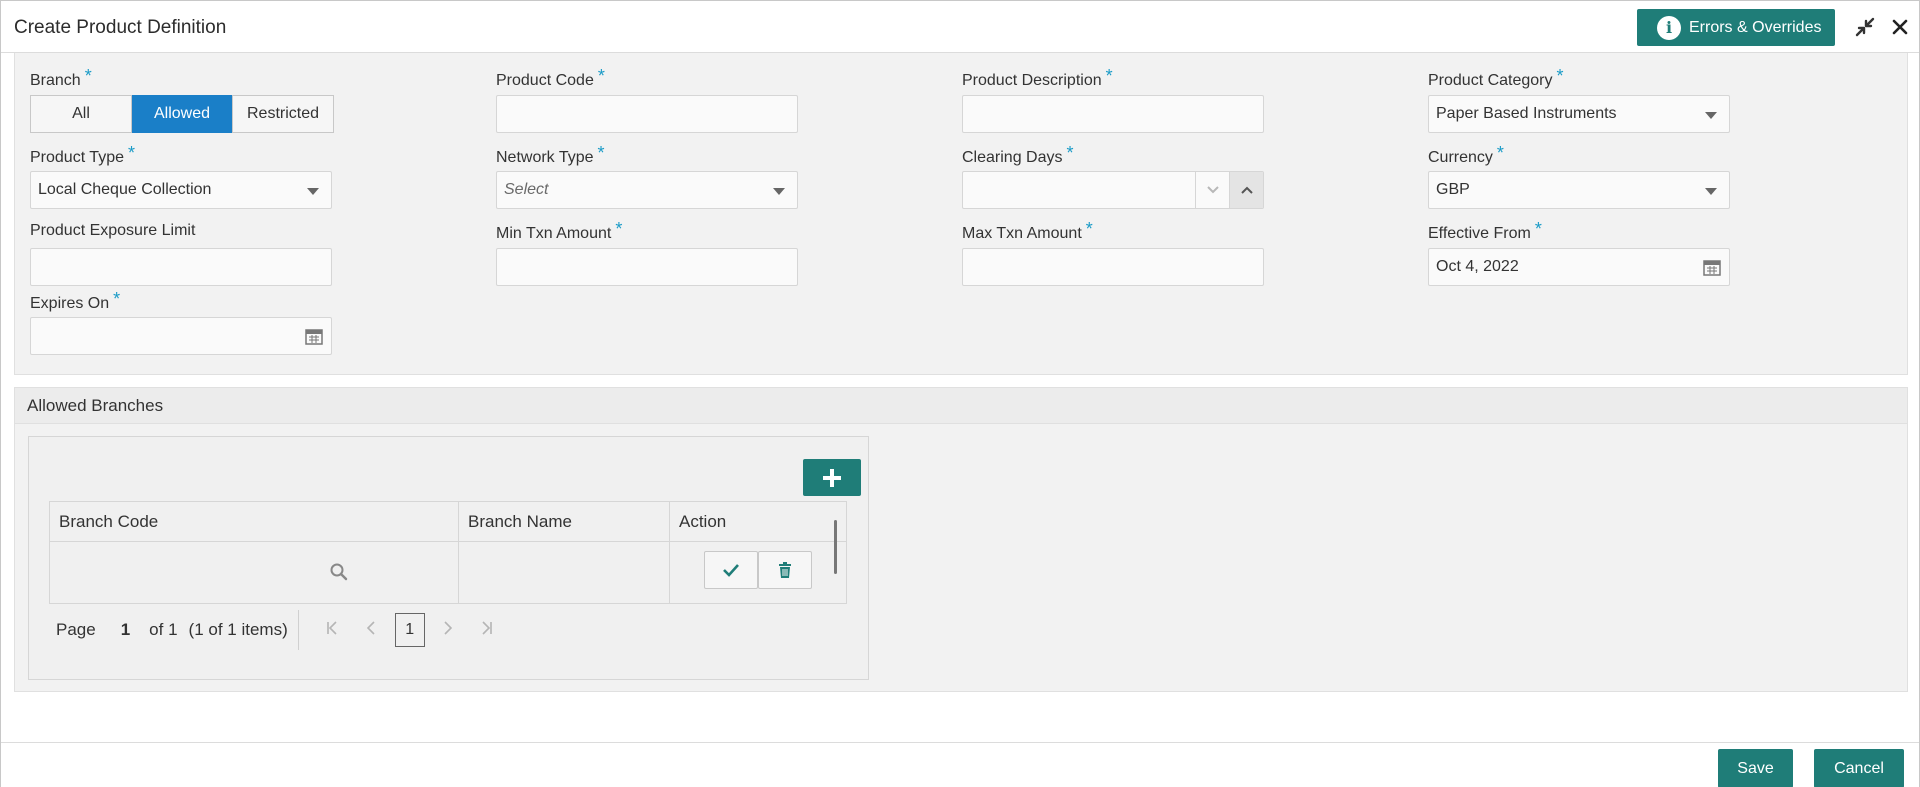  I want to click on items-count-label: (1 of 1 items), so click(238, 629).